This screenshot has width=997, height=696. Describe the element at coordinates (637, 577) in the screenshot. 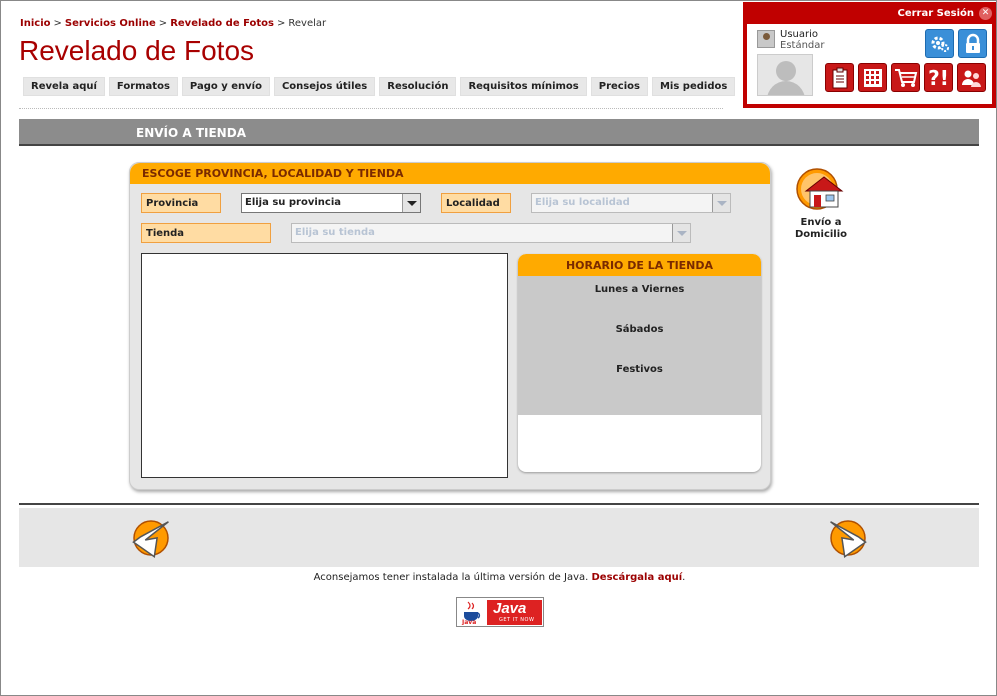

I see `java-download-link: Descárgala aquí` at that location.